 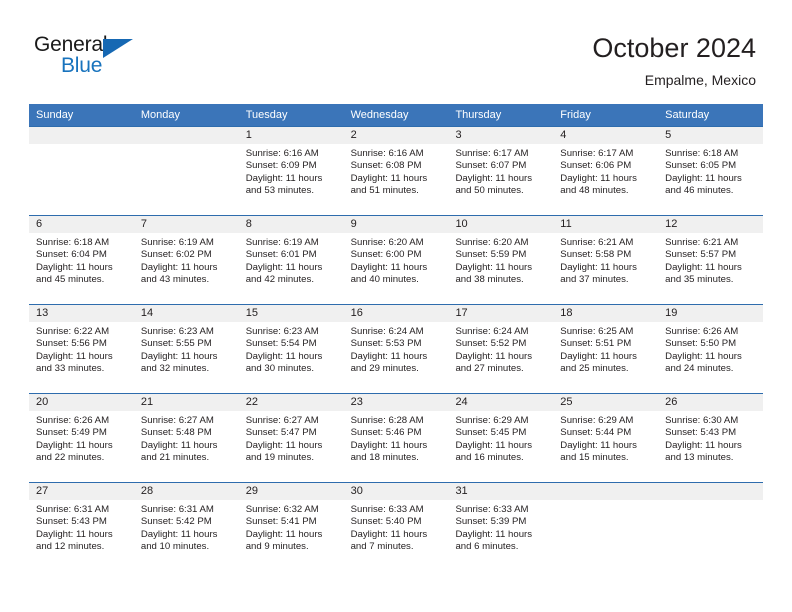 I want to click on weekday-header-tuesday: Tuesday, so click(x=266, y=115).